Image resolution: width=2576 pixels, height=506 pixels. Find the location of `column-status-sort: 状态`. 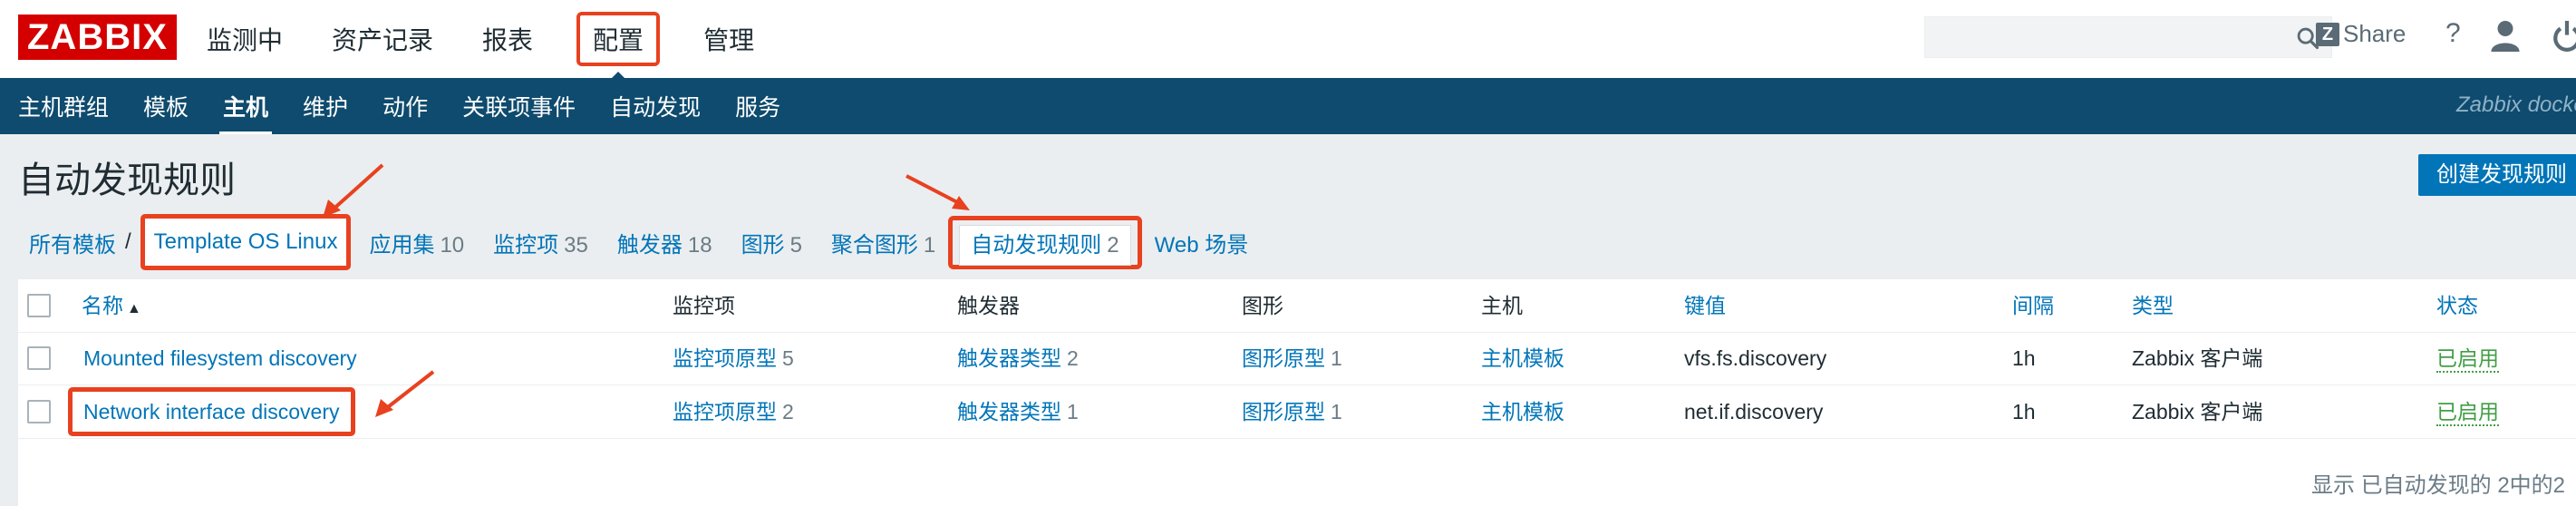

column-status-sort: 状态 is located at coordinates (2457, 305).